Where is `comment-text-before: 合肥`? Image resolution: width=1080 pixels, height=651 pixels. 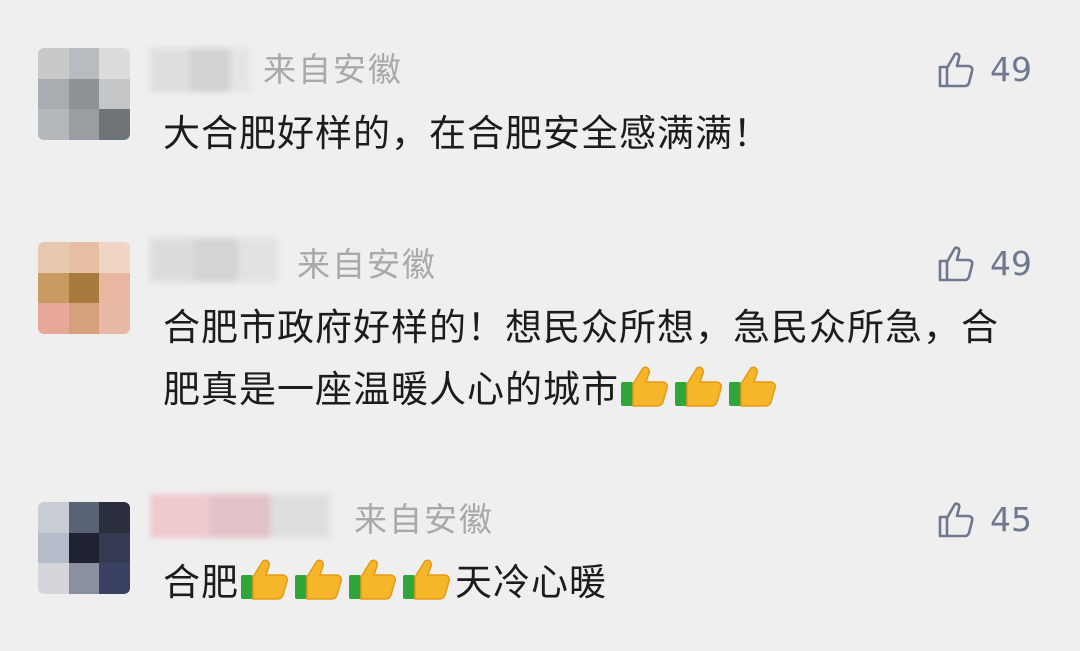 comment-text-before: 合肥 is located at coordinates (201, 582).